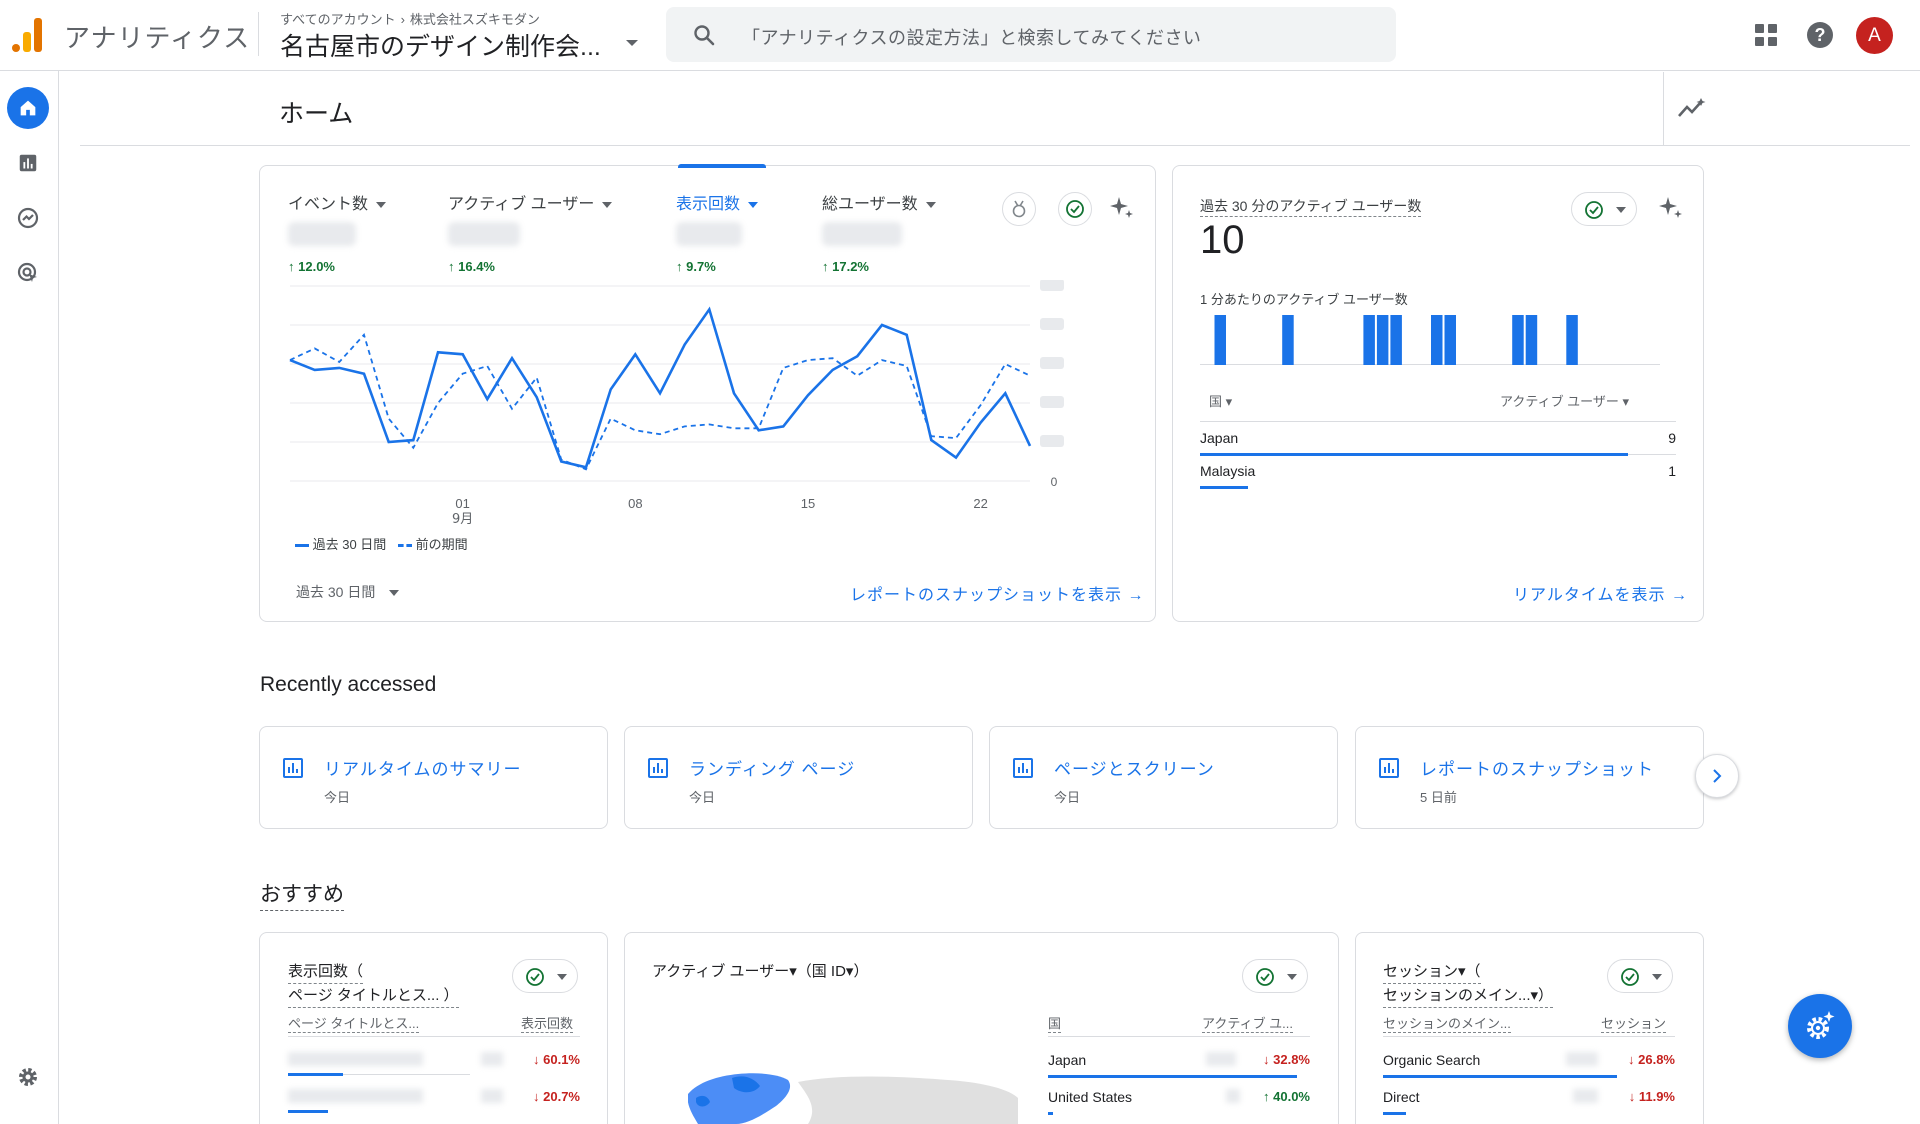 This screenshot has width=1920, height=1124. I want to click on card-title: セッション▾（ セッションのメイン...▾）, so click(1468, 984).